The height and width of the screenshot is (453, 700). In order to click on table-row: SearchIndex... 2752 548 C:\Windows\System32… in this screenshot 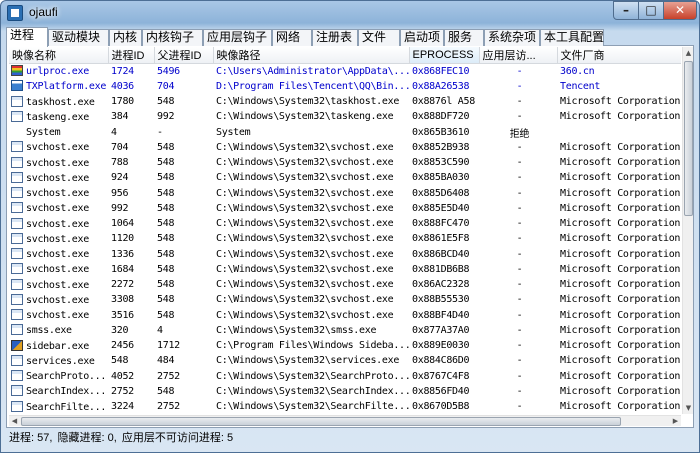, I will do `click(345, 391)`.